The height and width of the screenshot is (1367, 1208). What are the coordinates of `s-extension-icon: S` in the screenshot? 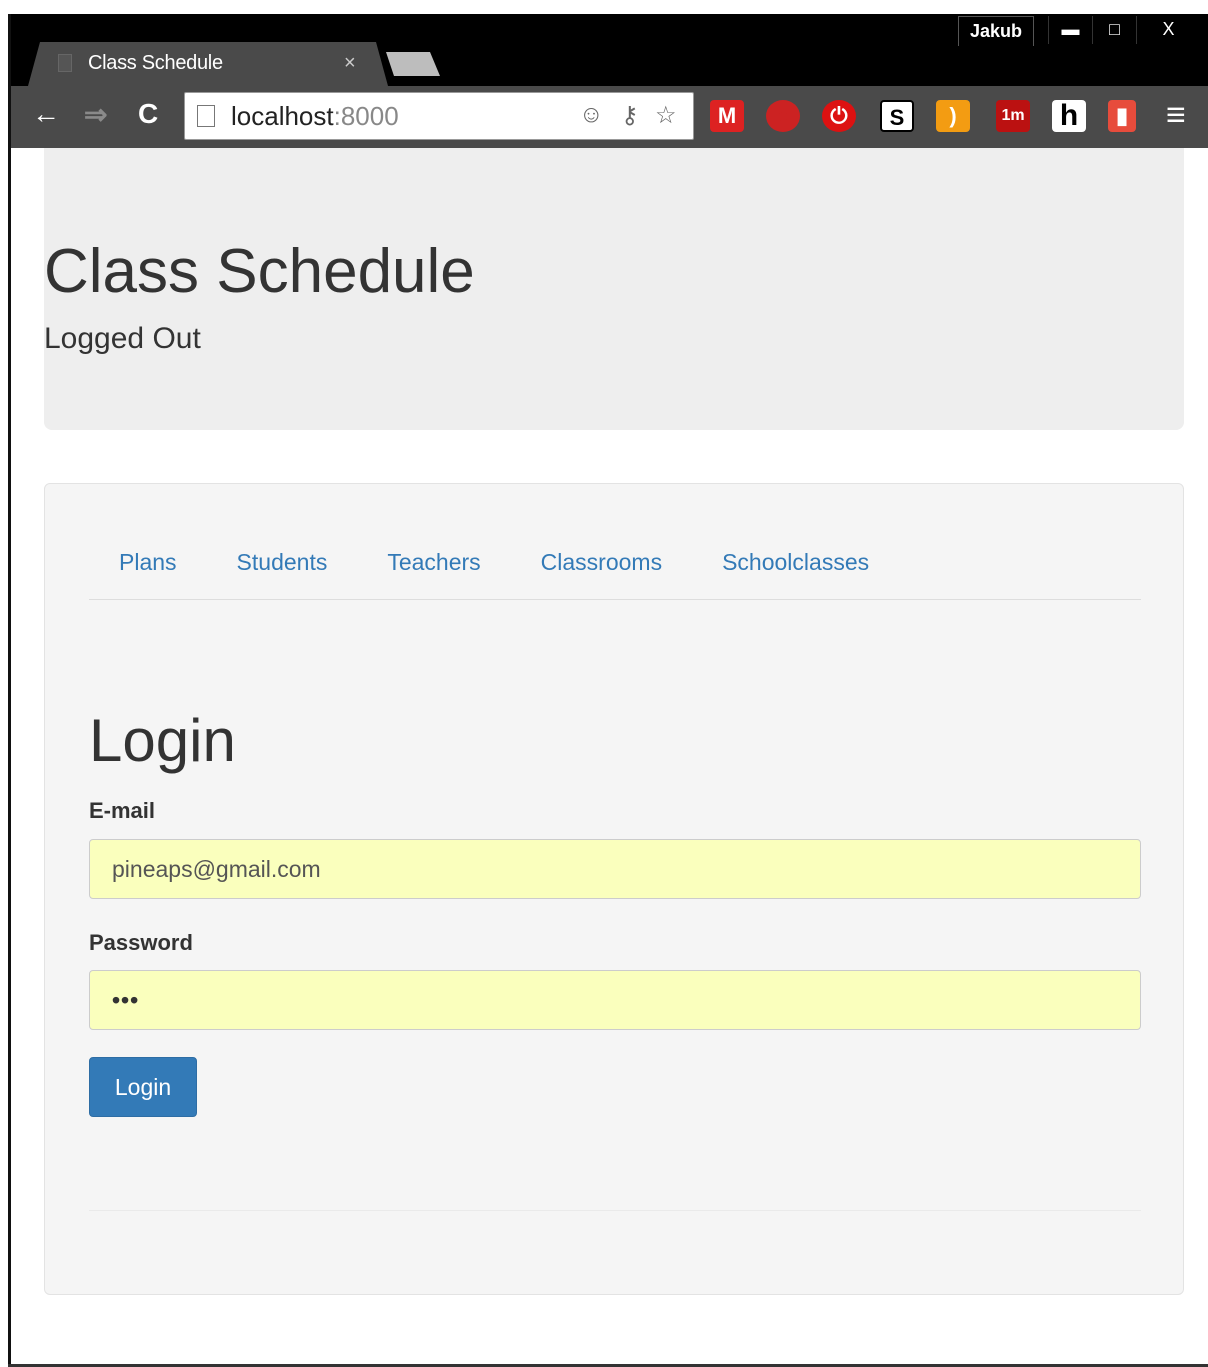 It's located at (897, 116).